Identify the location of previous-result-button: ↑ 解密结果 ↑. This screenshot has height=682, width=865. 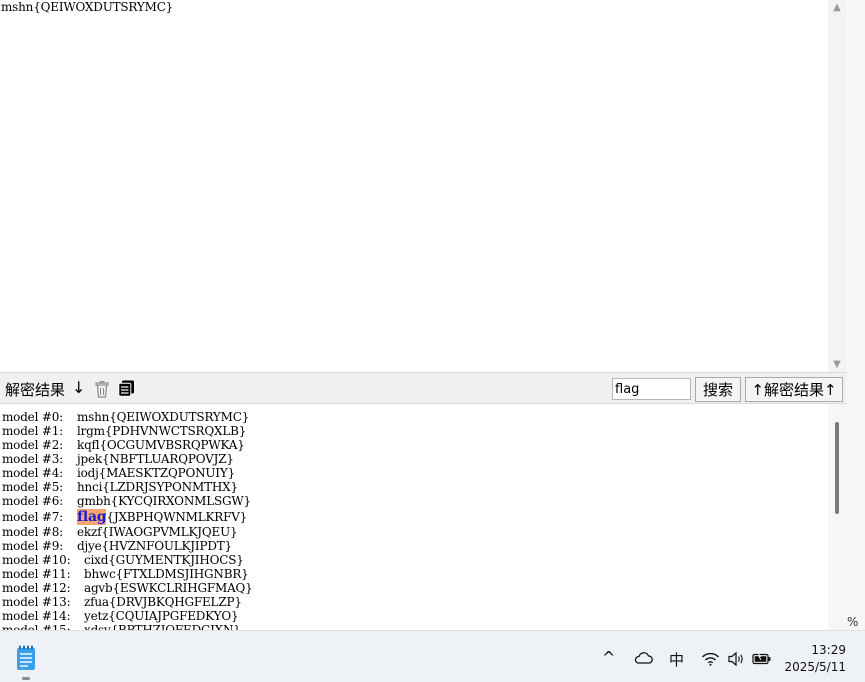
(794, 389).